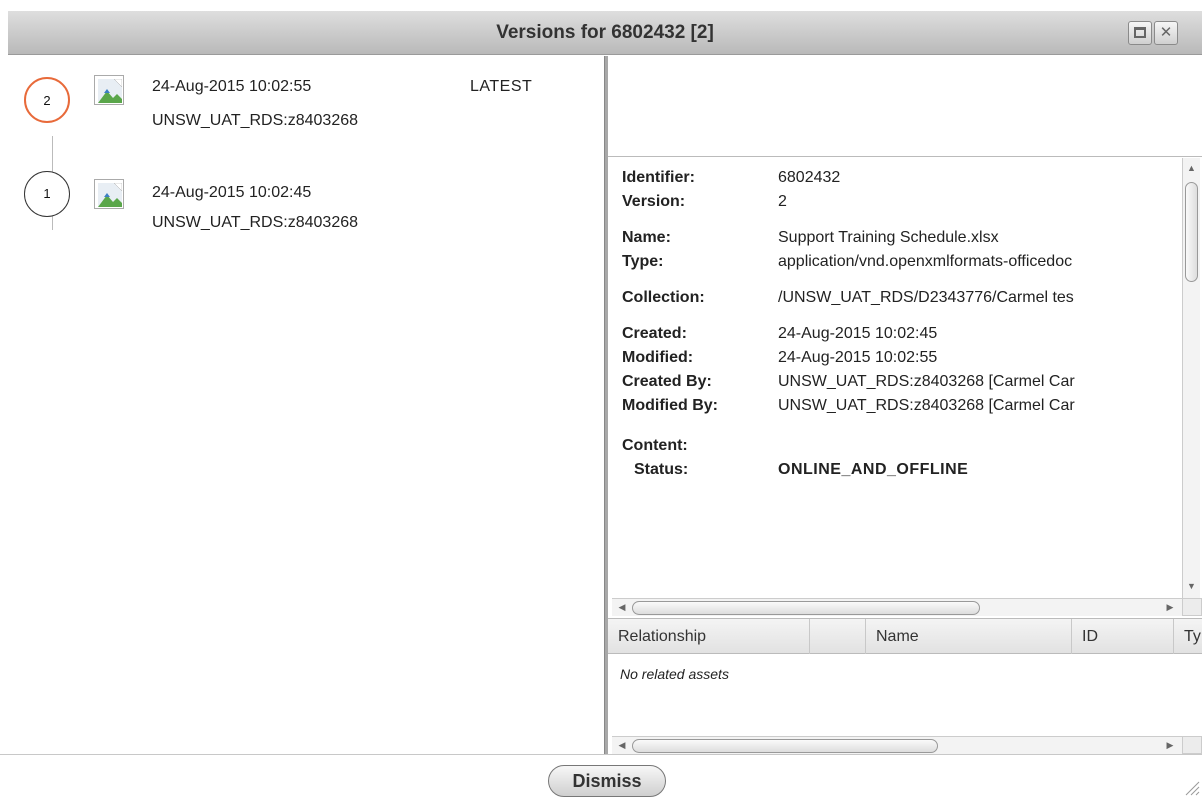  Describe the element at coordinates (232, 192) in the screenshot. I see `version-timestamp: 24-Aug-2015 10:02:45` at that location.